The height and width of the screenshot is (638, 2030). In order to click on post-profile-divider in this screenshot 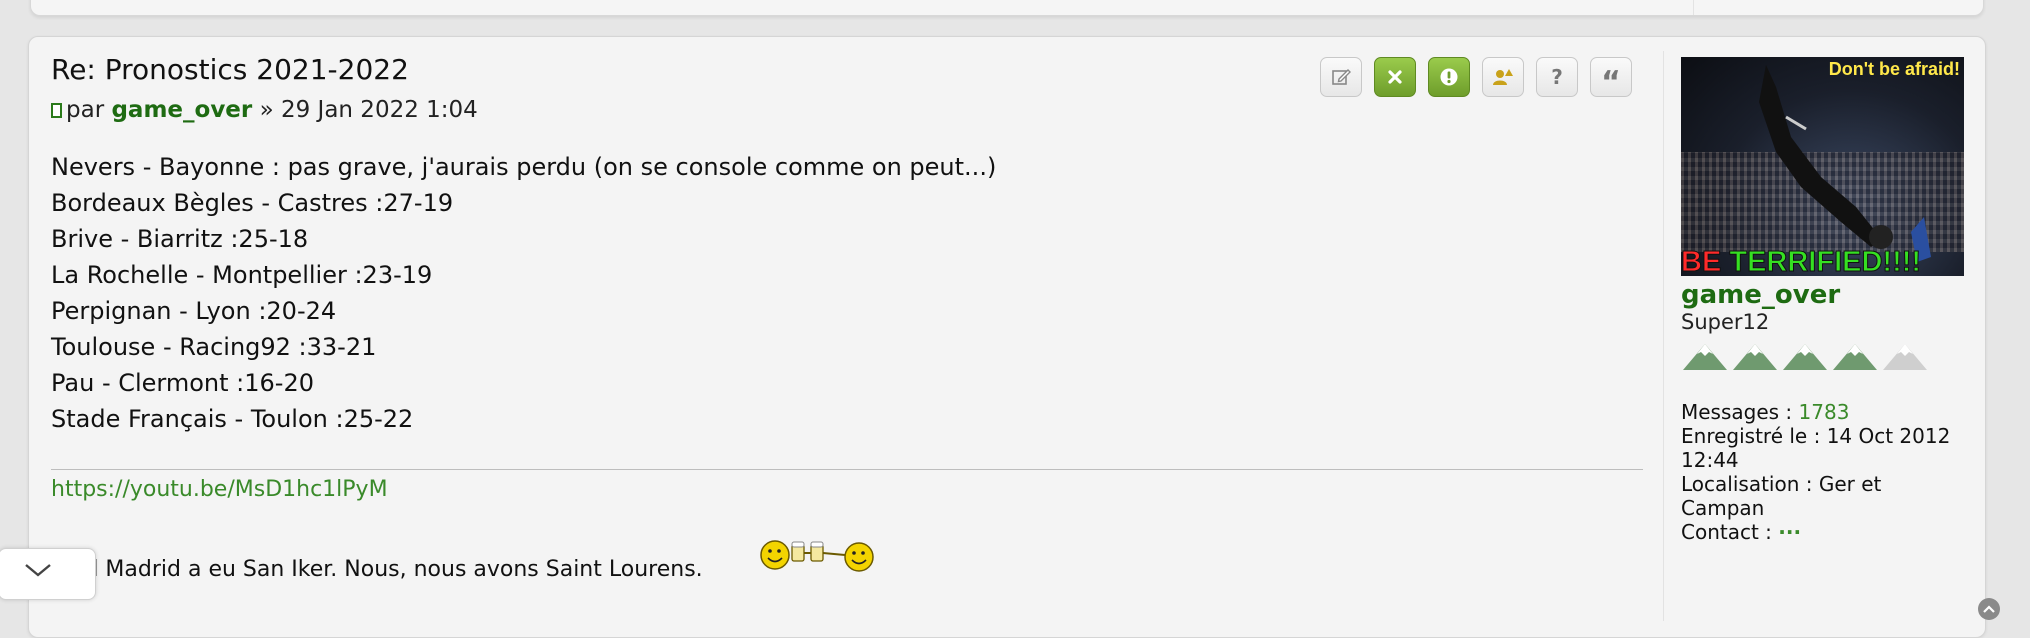, I will do `click(1663, 336)`.